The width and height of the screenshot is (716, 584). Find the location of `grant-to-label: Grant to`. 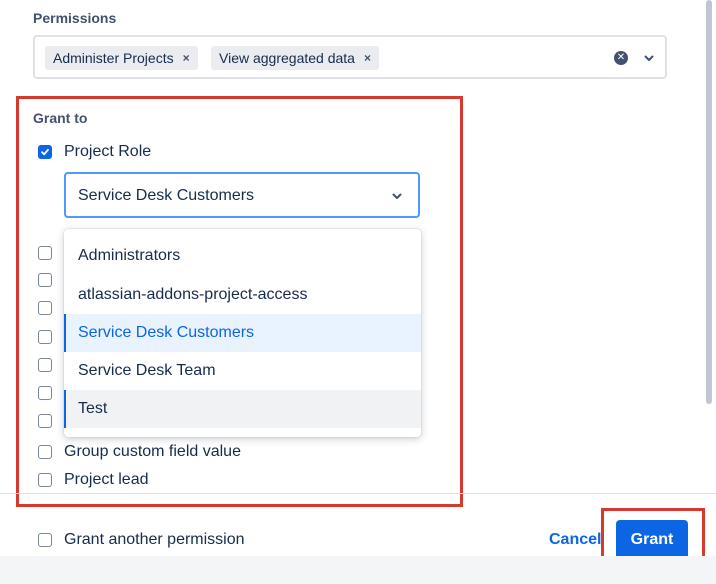

grant-to-label: Grant to is located at coordinates (60, 118).